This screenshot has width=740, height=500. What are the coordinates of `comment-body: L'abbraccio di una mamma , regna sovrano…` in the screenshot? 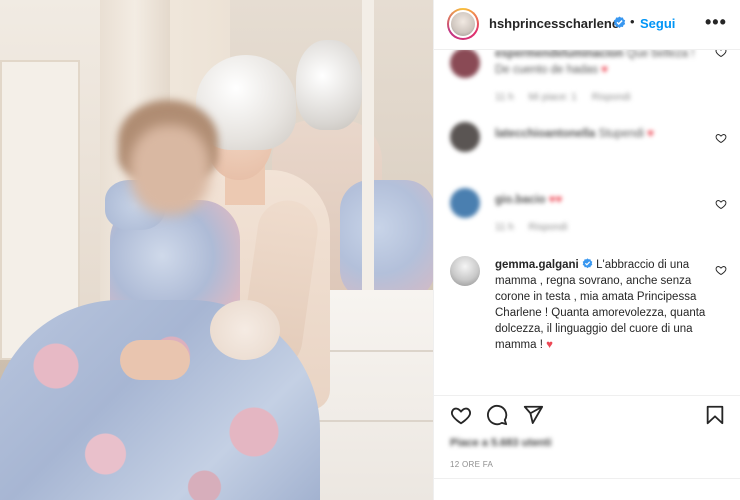 It's located at (600, 305).